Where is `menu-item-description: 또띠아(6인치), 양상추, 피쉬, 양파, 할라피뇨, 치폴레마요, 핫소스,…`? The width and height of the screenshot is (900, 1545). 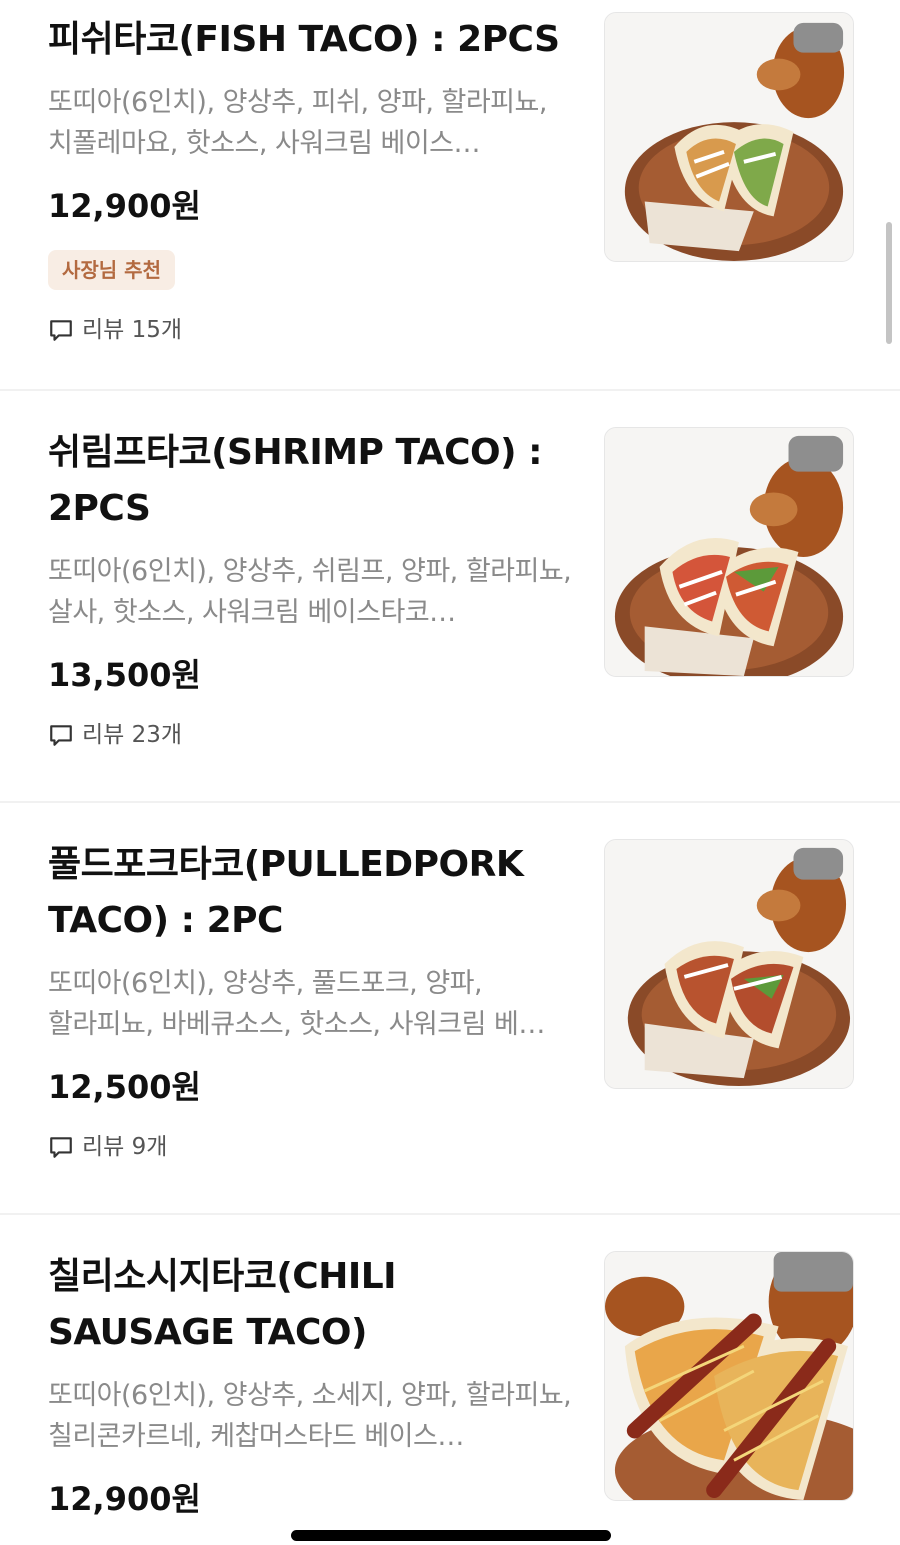
menu-item-description: 또띠아(6인치), 양상추, 피쉬, 양파, 할라피뇨, 치폴레마요, 핫소스,… is located at coordinates (297, 123).